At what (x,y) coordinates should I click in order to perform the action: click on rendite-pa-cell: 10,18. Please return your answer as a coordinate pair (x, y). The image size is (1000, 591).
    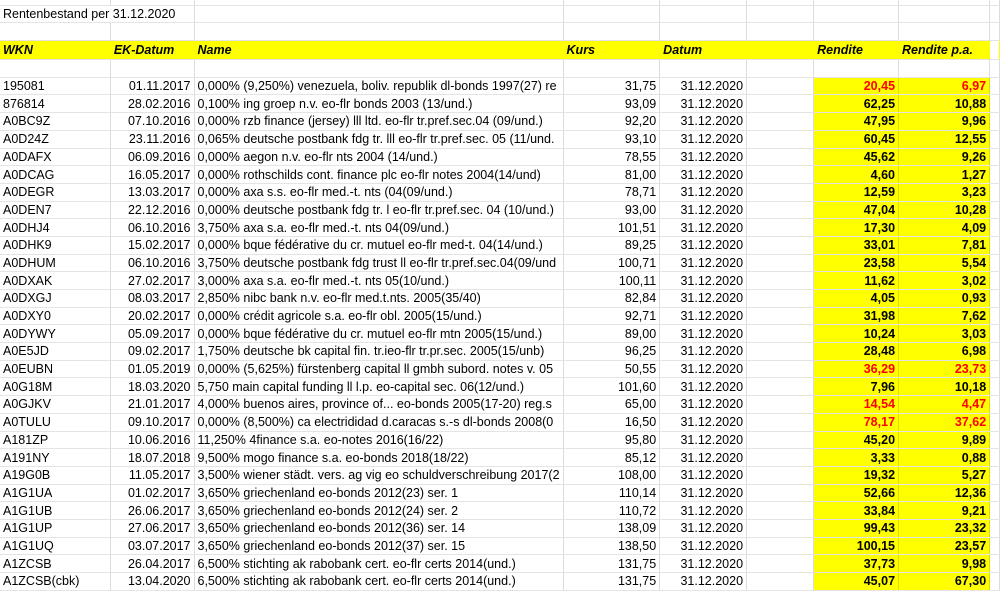
    Looking at the image, I should click on (944, 387).